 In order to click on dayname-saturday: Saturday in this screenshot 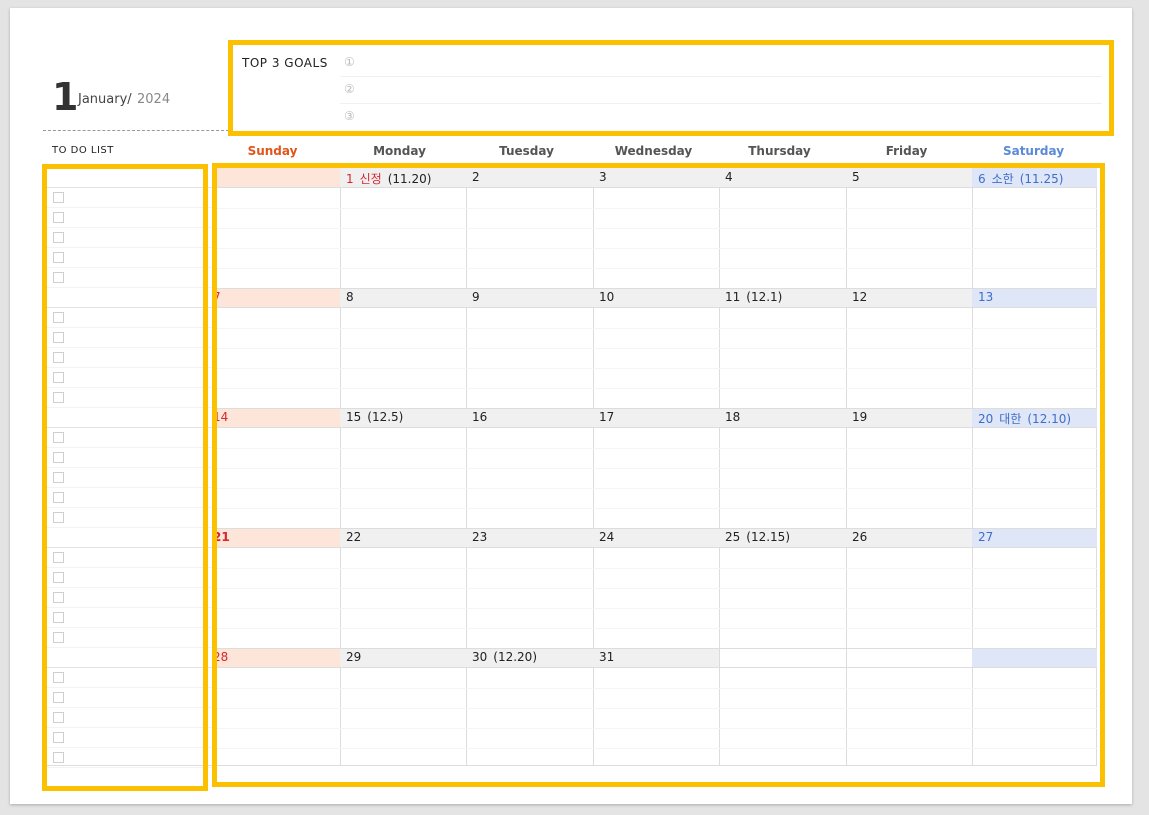, I will do `click(1033, 151)`.